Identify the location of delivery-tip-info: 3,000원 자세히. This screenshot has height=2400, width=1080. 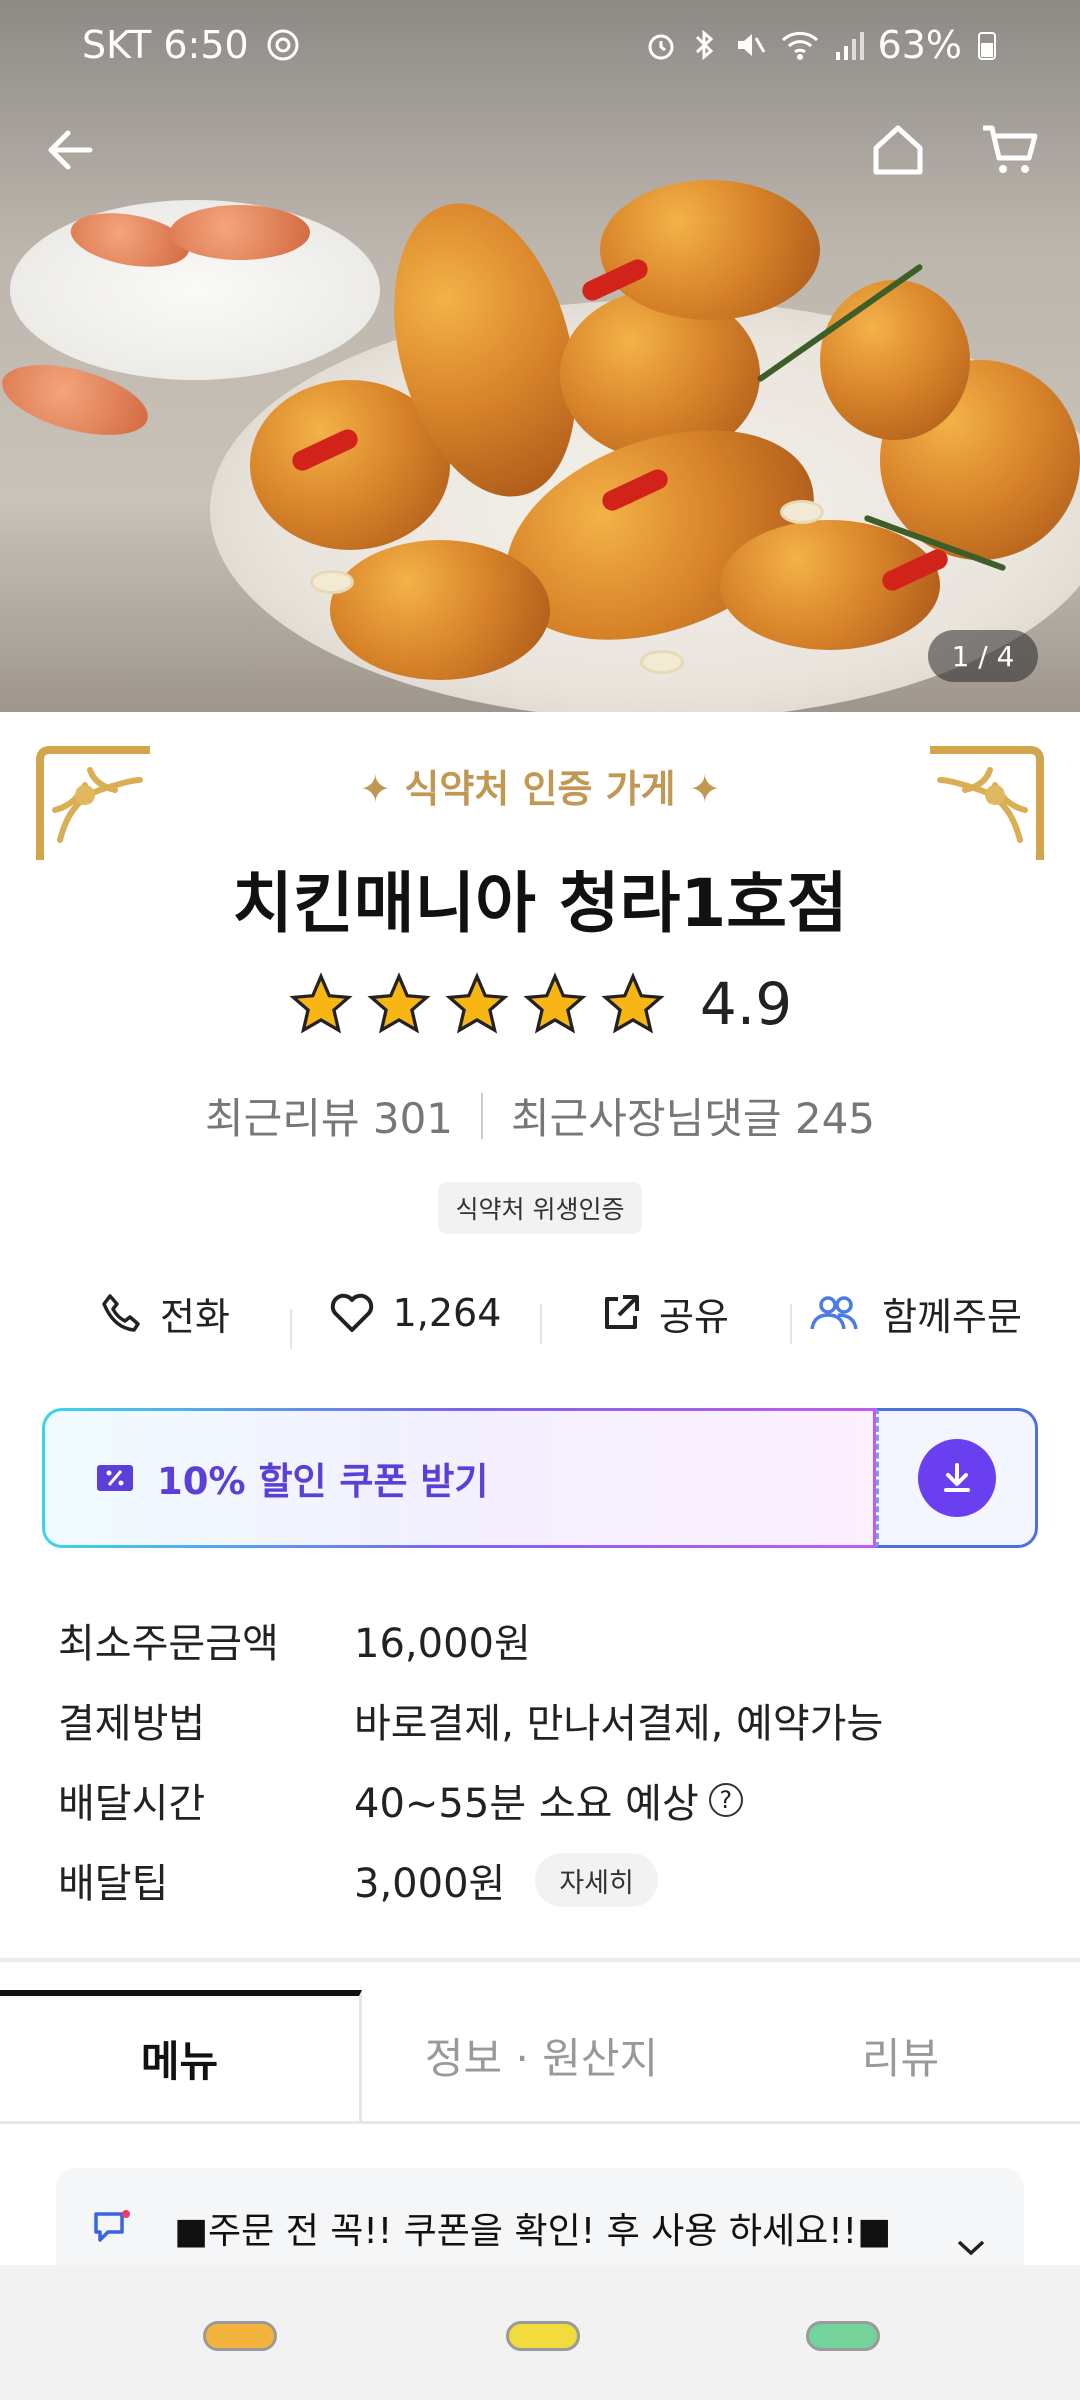
(506, 1880).